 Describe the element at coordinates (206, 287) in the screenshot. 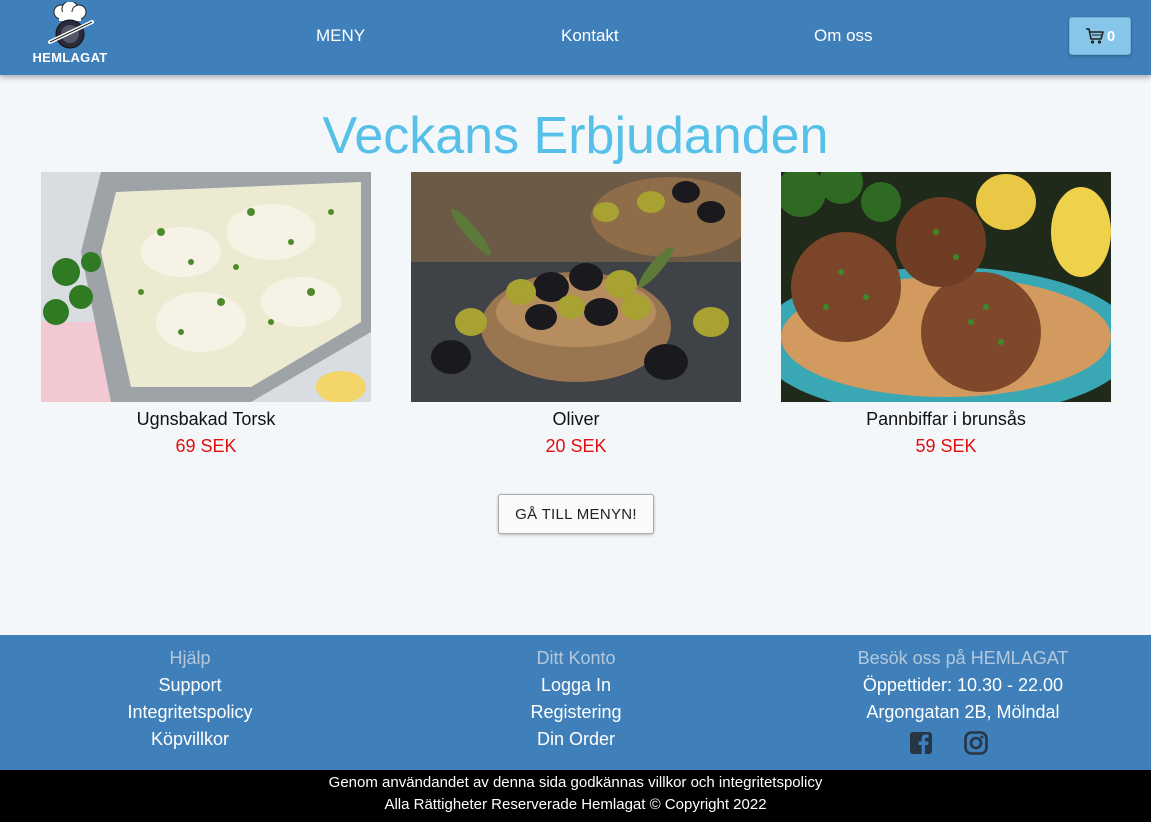

I see `baked-cod-image` at that location.